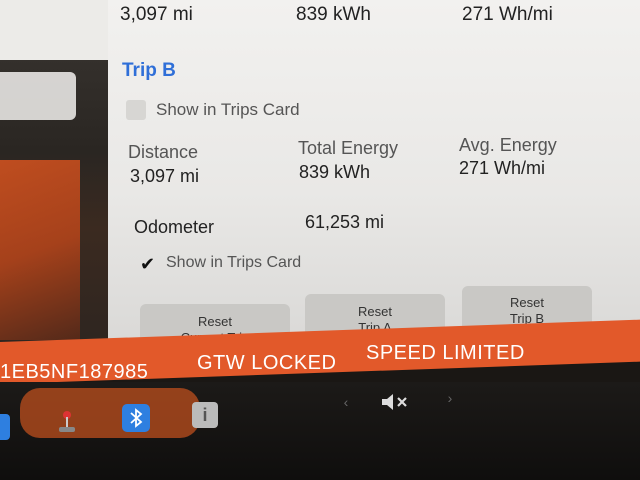 The image size is (640, 480). I want to click on left-panel-card, so click(38, 96).